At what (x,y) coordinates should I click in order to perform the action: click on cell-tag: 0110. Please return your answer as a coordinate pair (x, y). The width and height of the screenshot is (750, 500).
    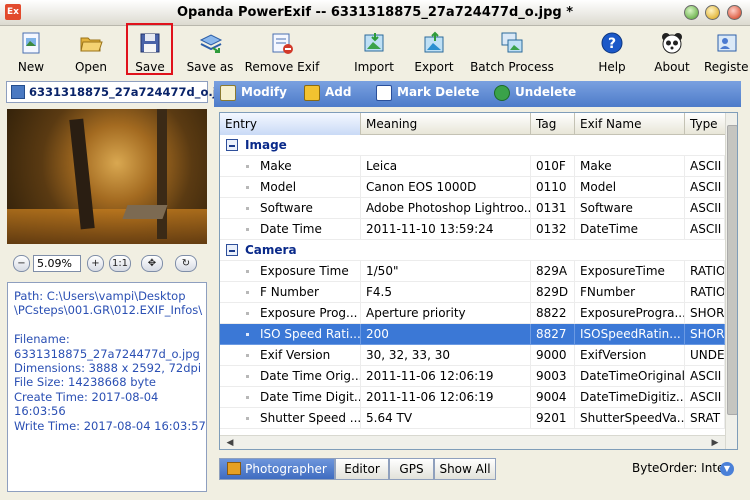
    Looking at the image, I should click on (553, 187).